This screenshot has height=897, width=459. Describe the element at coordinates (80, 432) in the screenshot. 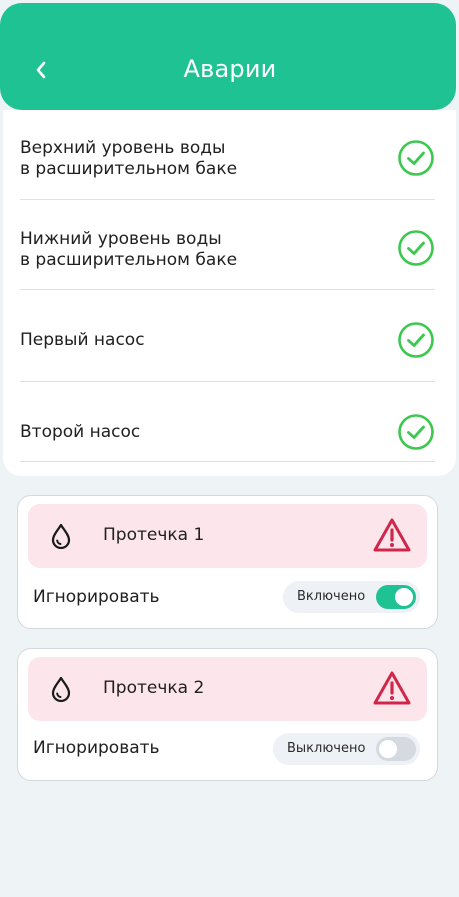

I see `status-label: Второй насос` at that location.